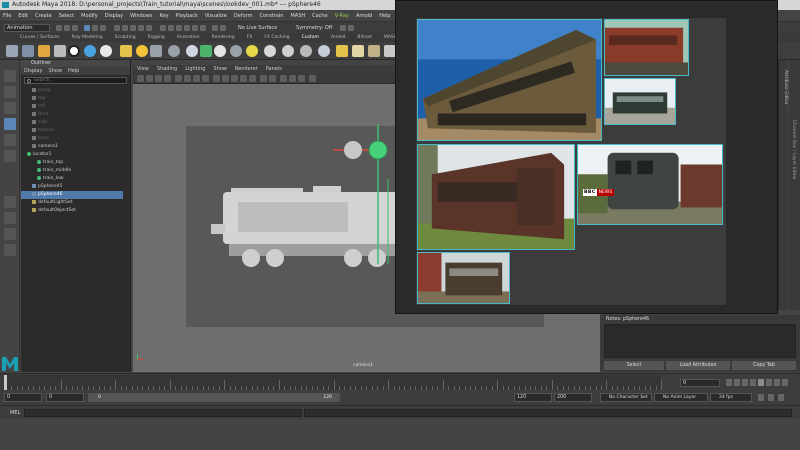  What do you see at coordinates (312, 78) in the screenshot?
I see `color-management-icon` at bounding box center [312, 78].